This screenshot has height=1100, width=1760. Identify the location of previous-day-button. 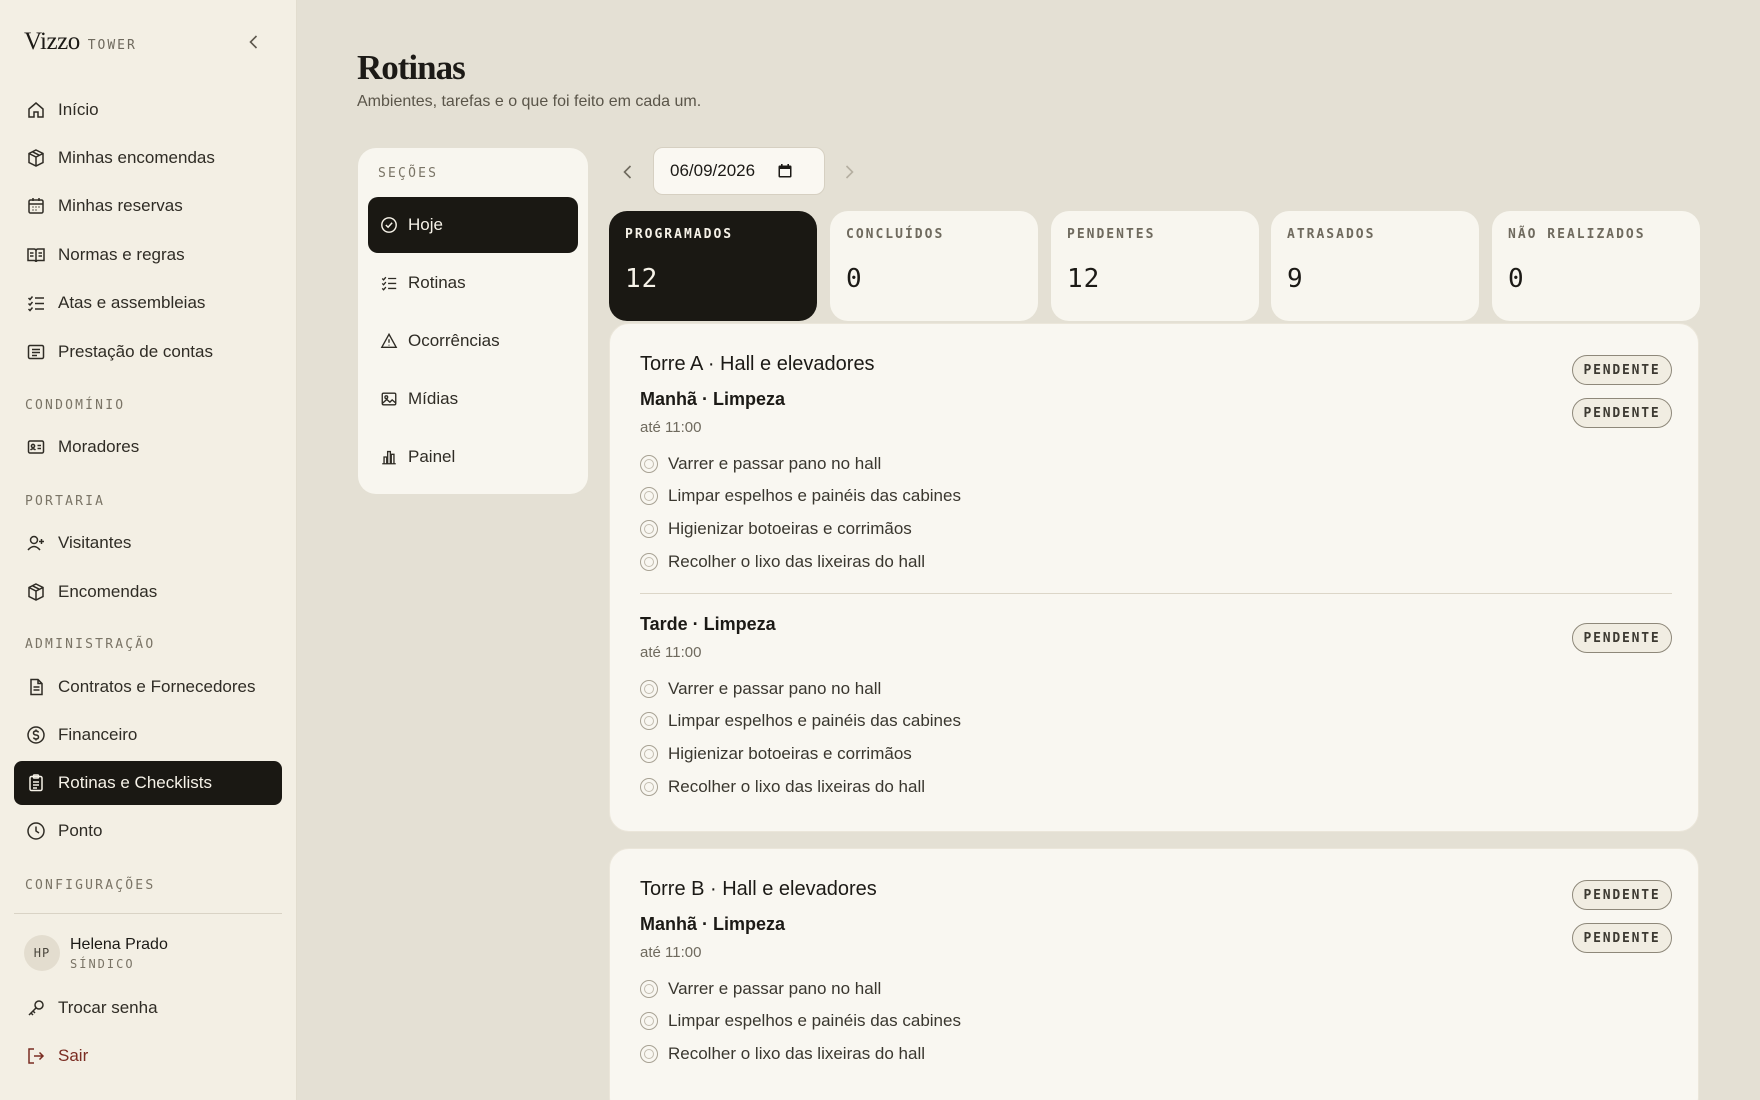
(628, 172).